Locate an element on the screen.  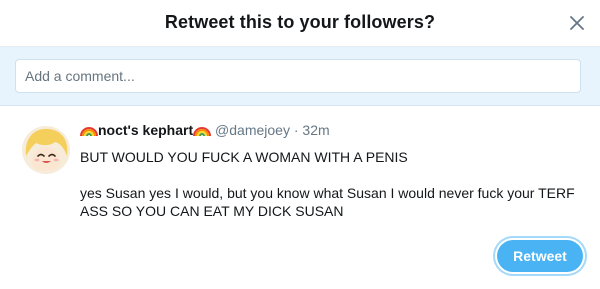
display-name: noct's kephart is located at coordinates (145, 130).